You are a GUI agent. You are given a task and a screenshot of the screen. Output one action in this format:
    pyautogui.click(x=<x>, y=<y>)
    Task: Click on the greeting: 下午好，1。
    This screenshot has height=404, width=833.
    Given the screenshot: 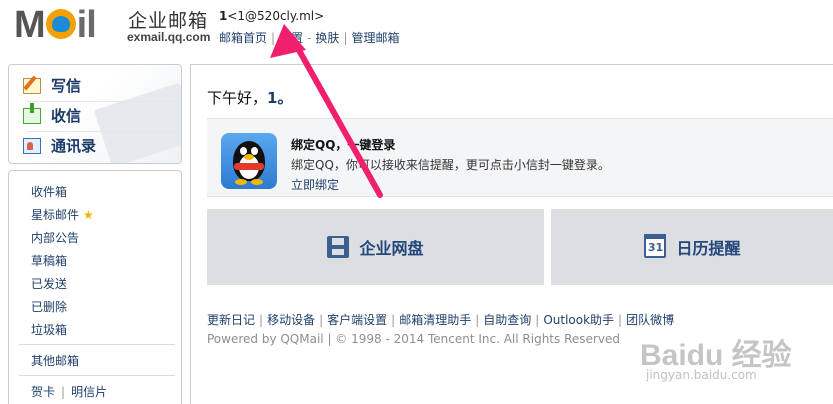 What is the action you would take?
    pyautogui.click(x=249, y=97)
    